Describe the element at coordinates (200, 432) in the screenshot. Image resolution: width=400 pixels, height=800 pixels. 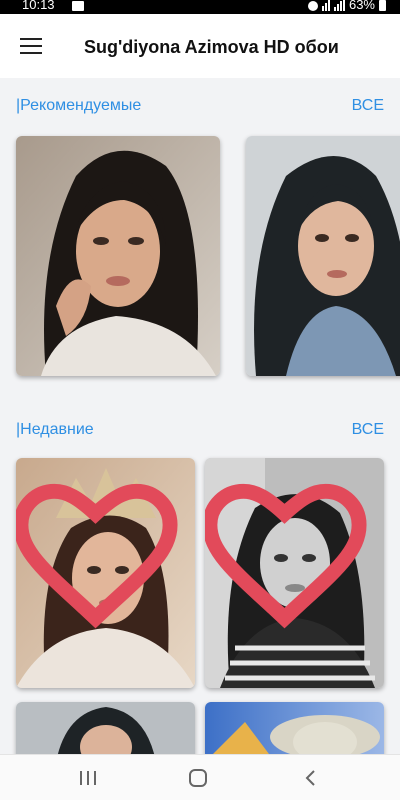
I see `recent-header: |Недавние ВСЕ` at that location.